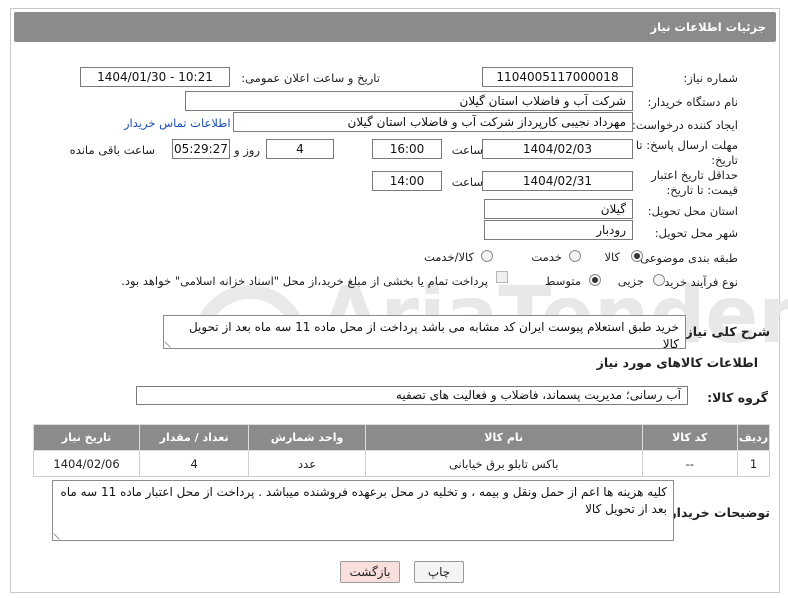  Describe the element at coordinates (689, 463) in the screenshot. I see `cell-goods-code: --` at that location.